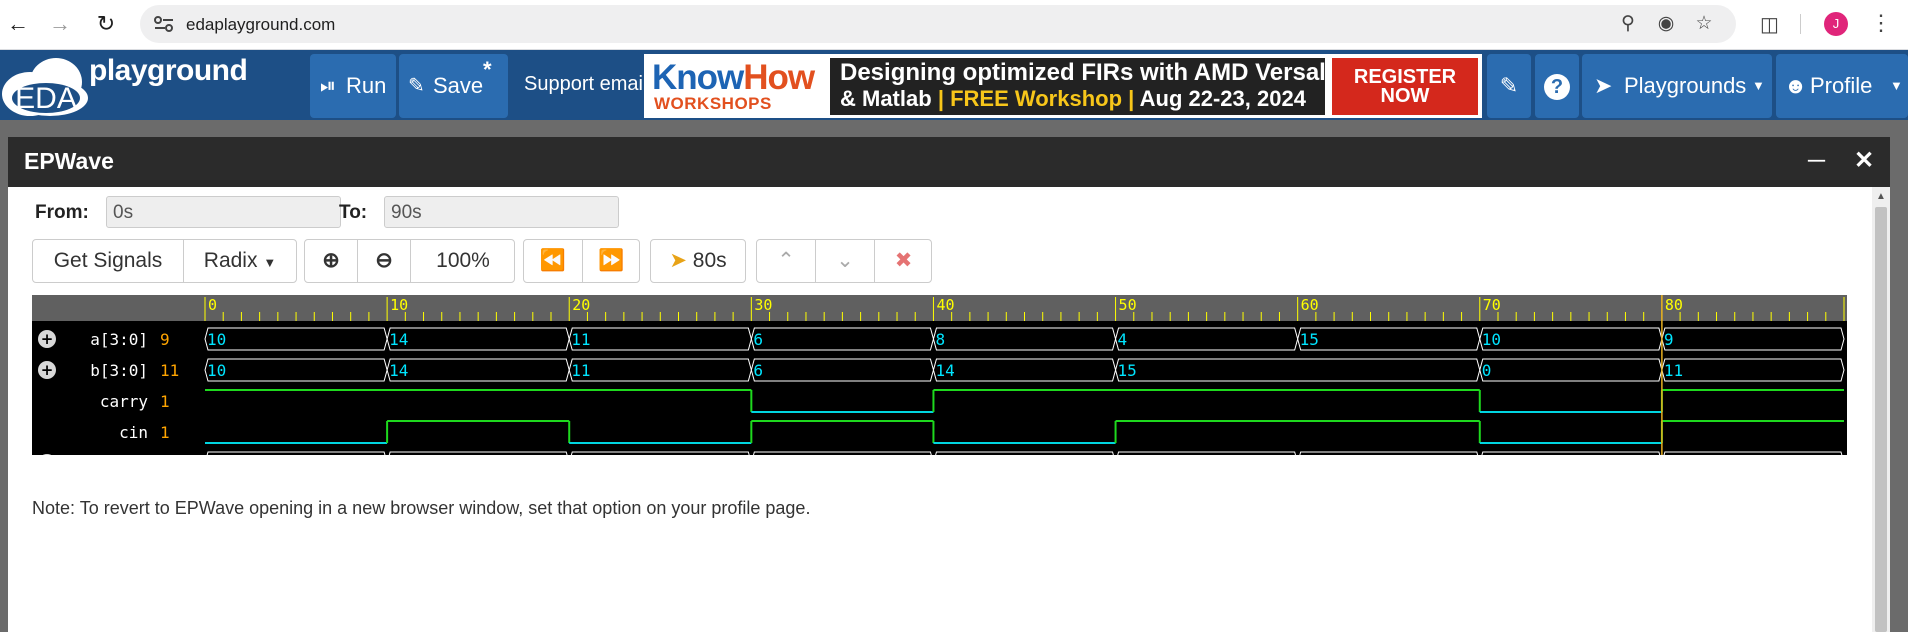  Describe the element at coordinates (1603, 85) in the screenshot. I see `rocket-icon: ➤` at that location.